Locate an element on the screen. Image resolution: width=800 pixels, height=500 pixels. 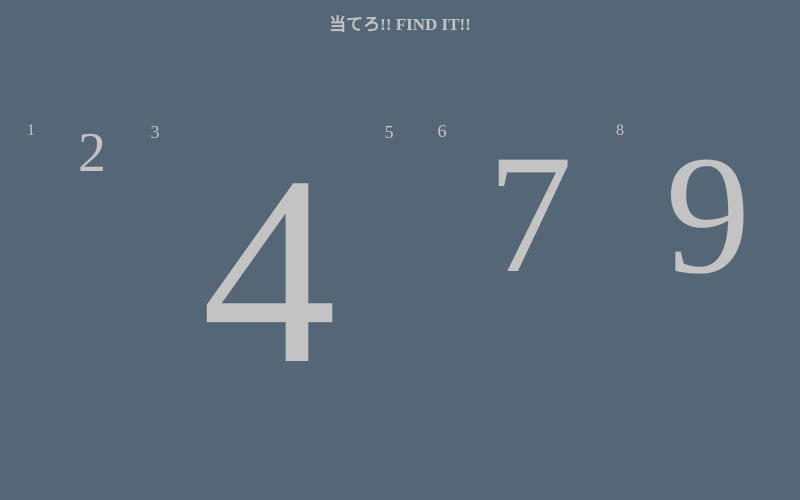
number-3: 3 is located at coordinates (155, 132).